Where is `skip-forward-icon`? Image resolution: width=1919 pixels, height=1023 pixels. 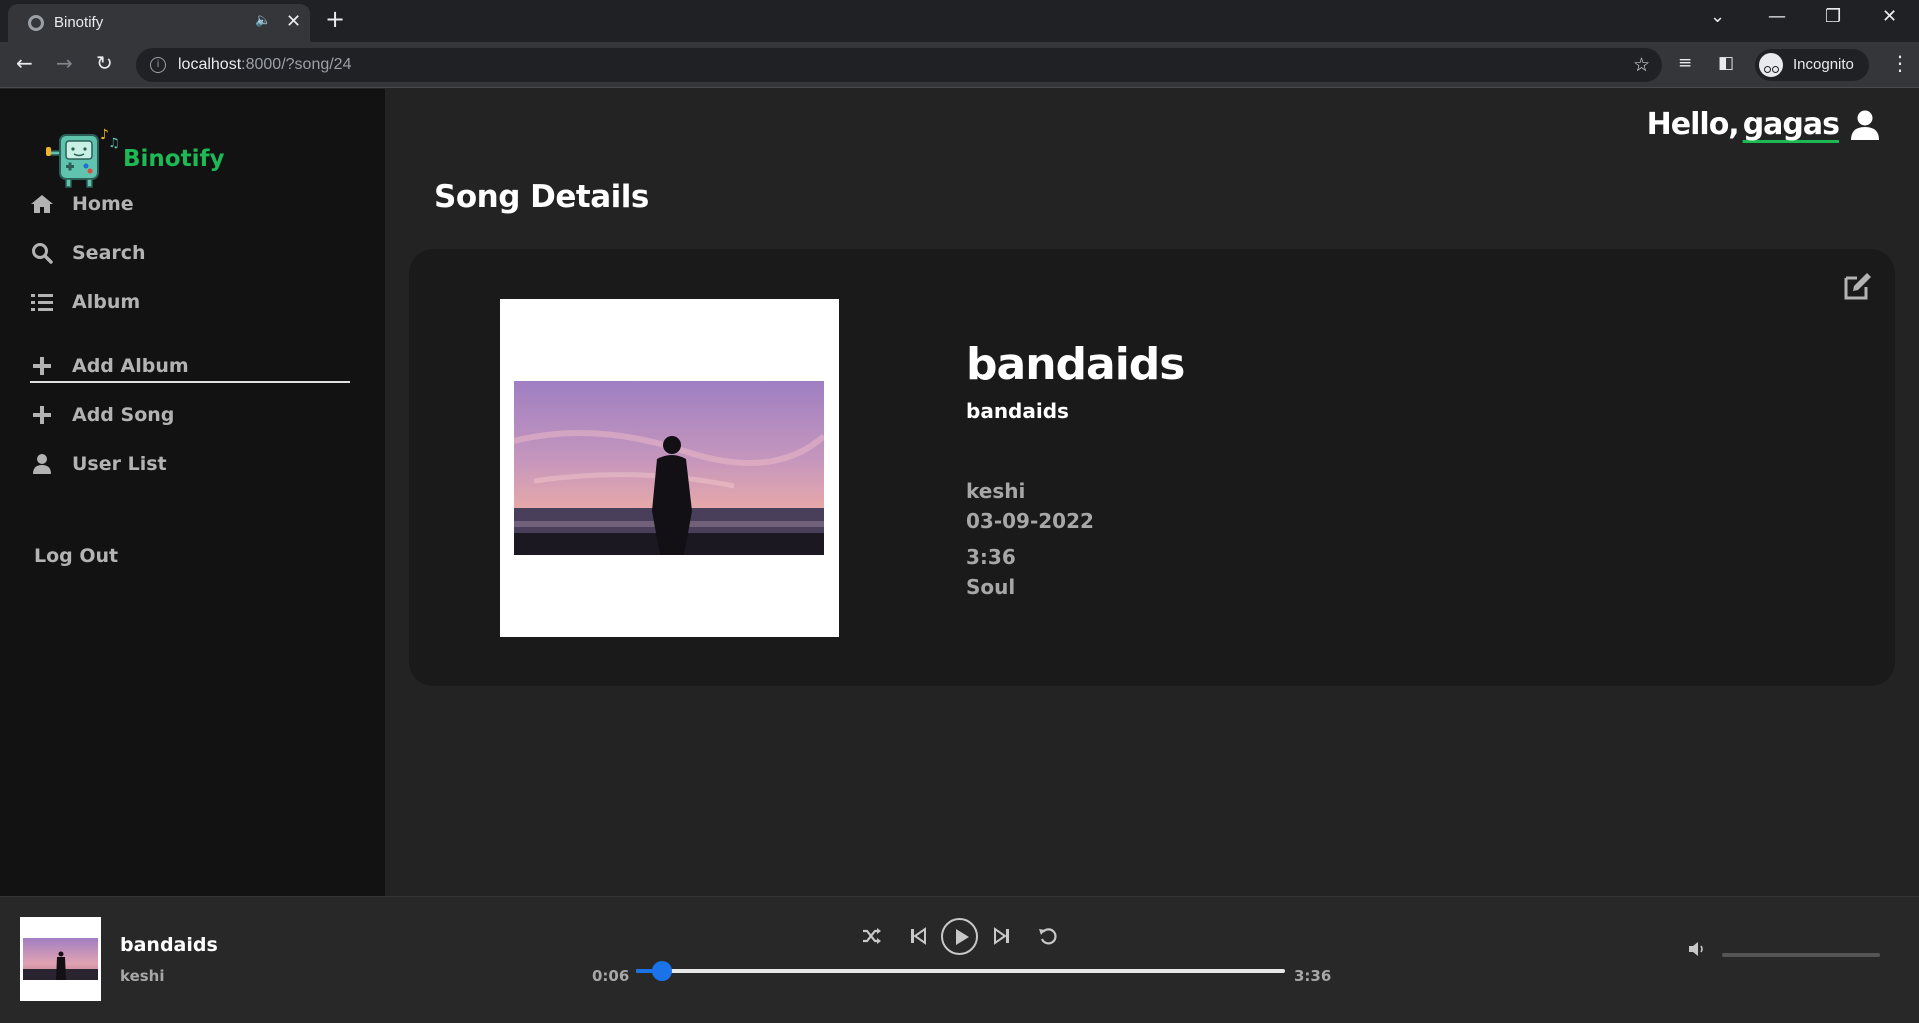 skip-forward-icon is located at coordinates (1001, 936).